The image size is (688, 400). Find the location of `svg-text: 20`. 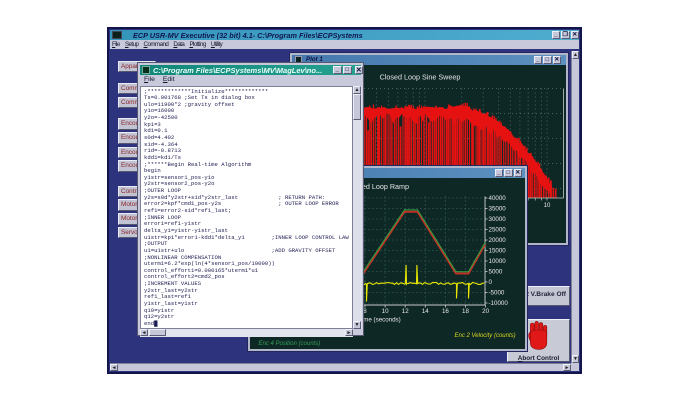

svg-text: 20 is located at coordinates (485, 311).